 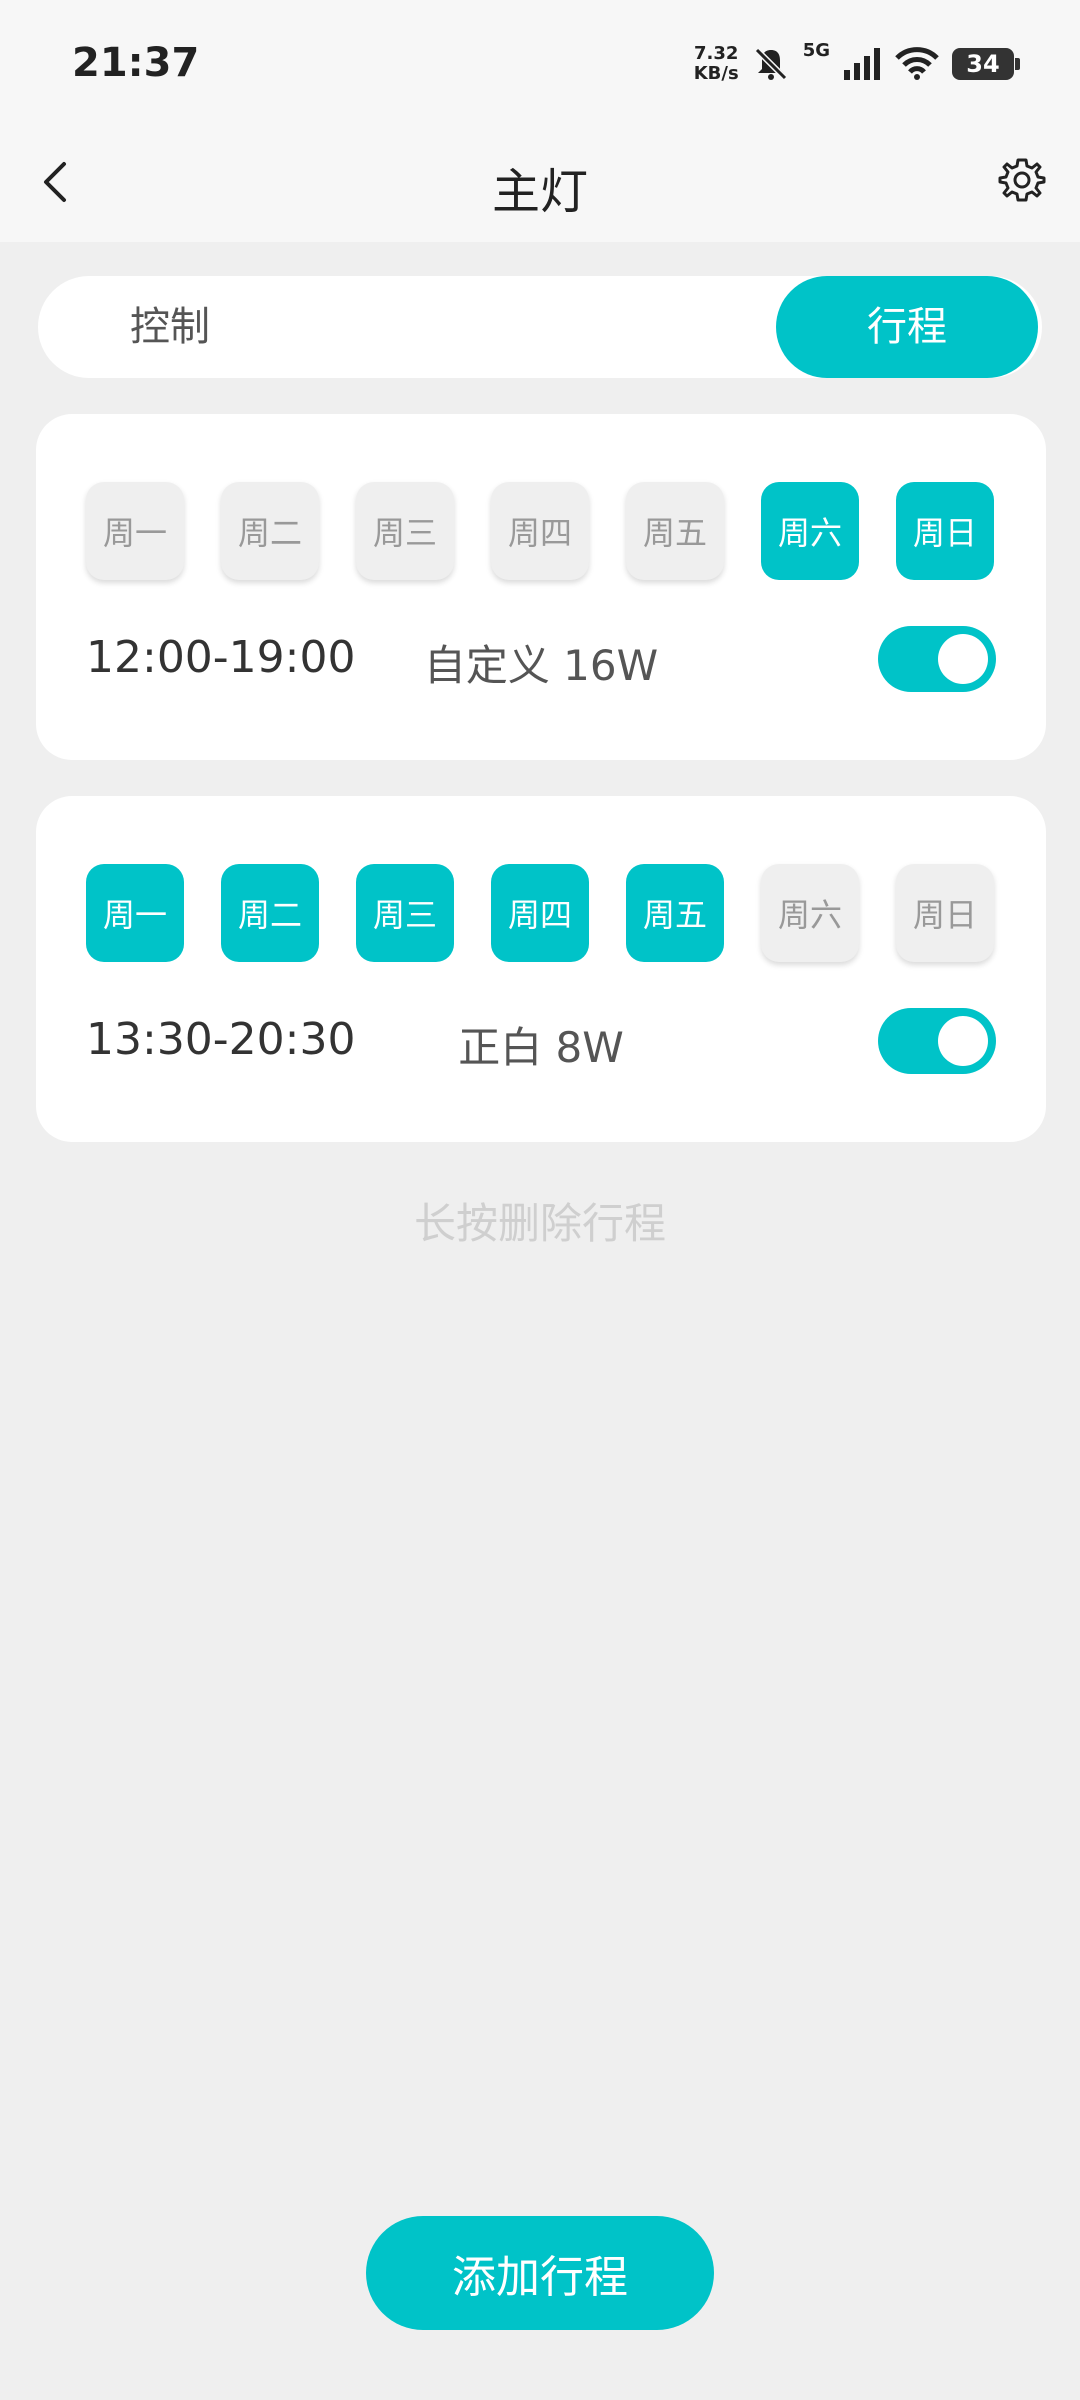 What do you see at coordinates (136, 63) in the screenshot?
I see `status-time: 21:37` at bounding box center [136, 63].